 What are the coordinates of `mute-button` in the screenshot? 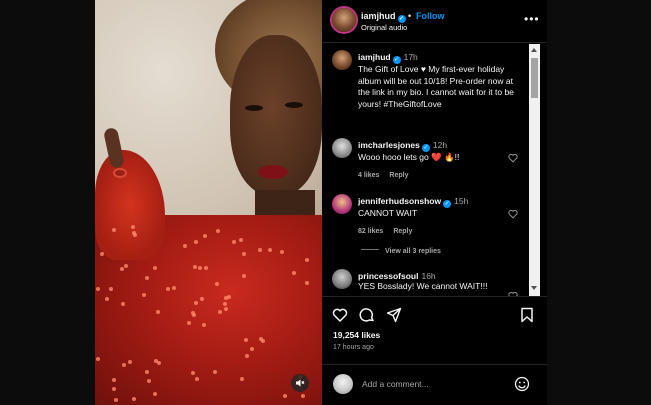 It's located at (300, 383).